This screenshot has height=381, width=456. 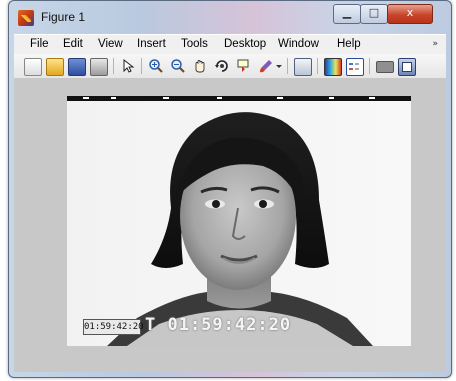 What do you see at coordinates (55, 67) in the screenshot?
I see `open-file-icon` at bounding box center [55, 67].